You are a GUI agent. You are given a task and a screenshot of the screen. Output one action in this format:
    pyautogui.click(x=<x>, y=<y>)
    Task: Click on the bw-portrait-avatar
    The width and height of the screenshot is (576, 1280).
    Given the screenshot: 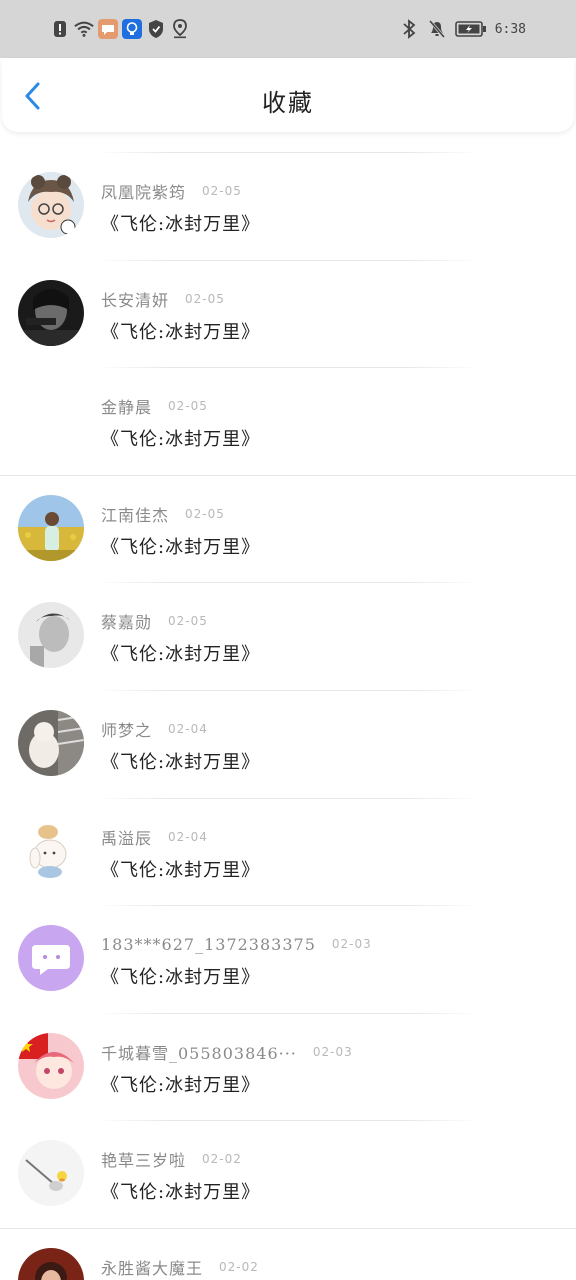 What is the action you would take?
    pyautogui.click(x=51, y=635)
    